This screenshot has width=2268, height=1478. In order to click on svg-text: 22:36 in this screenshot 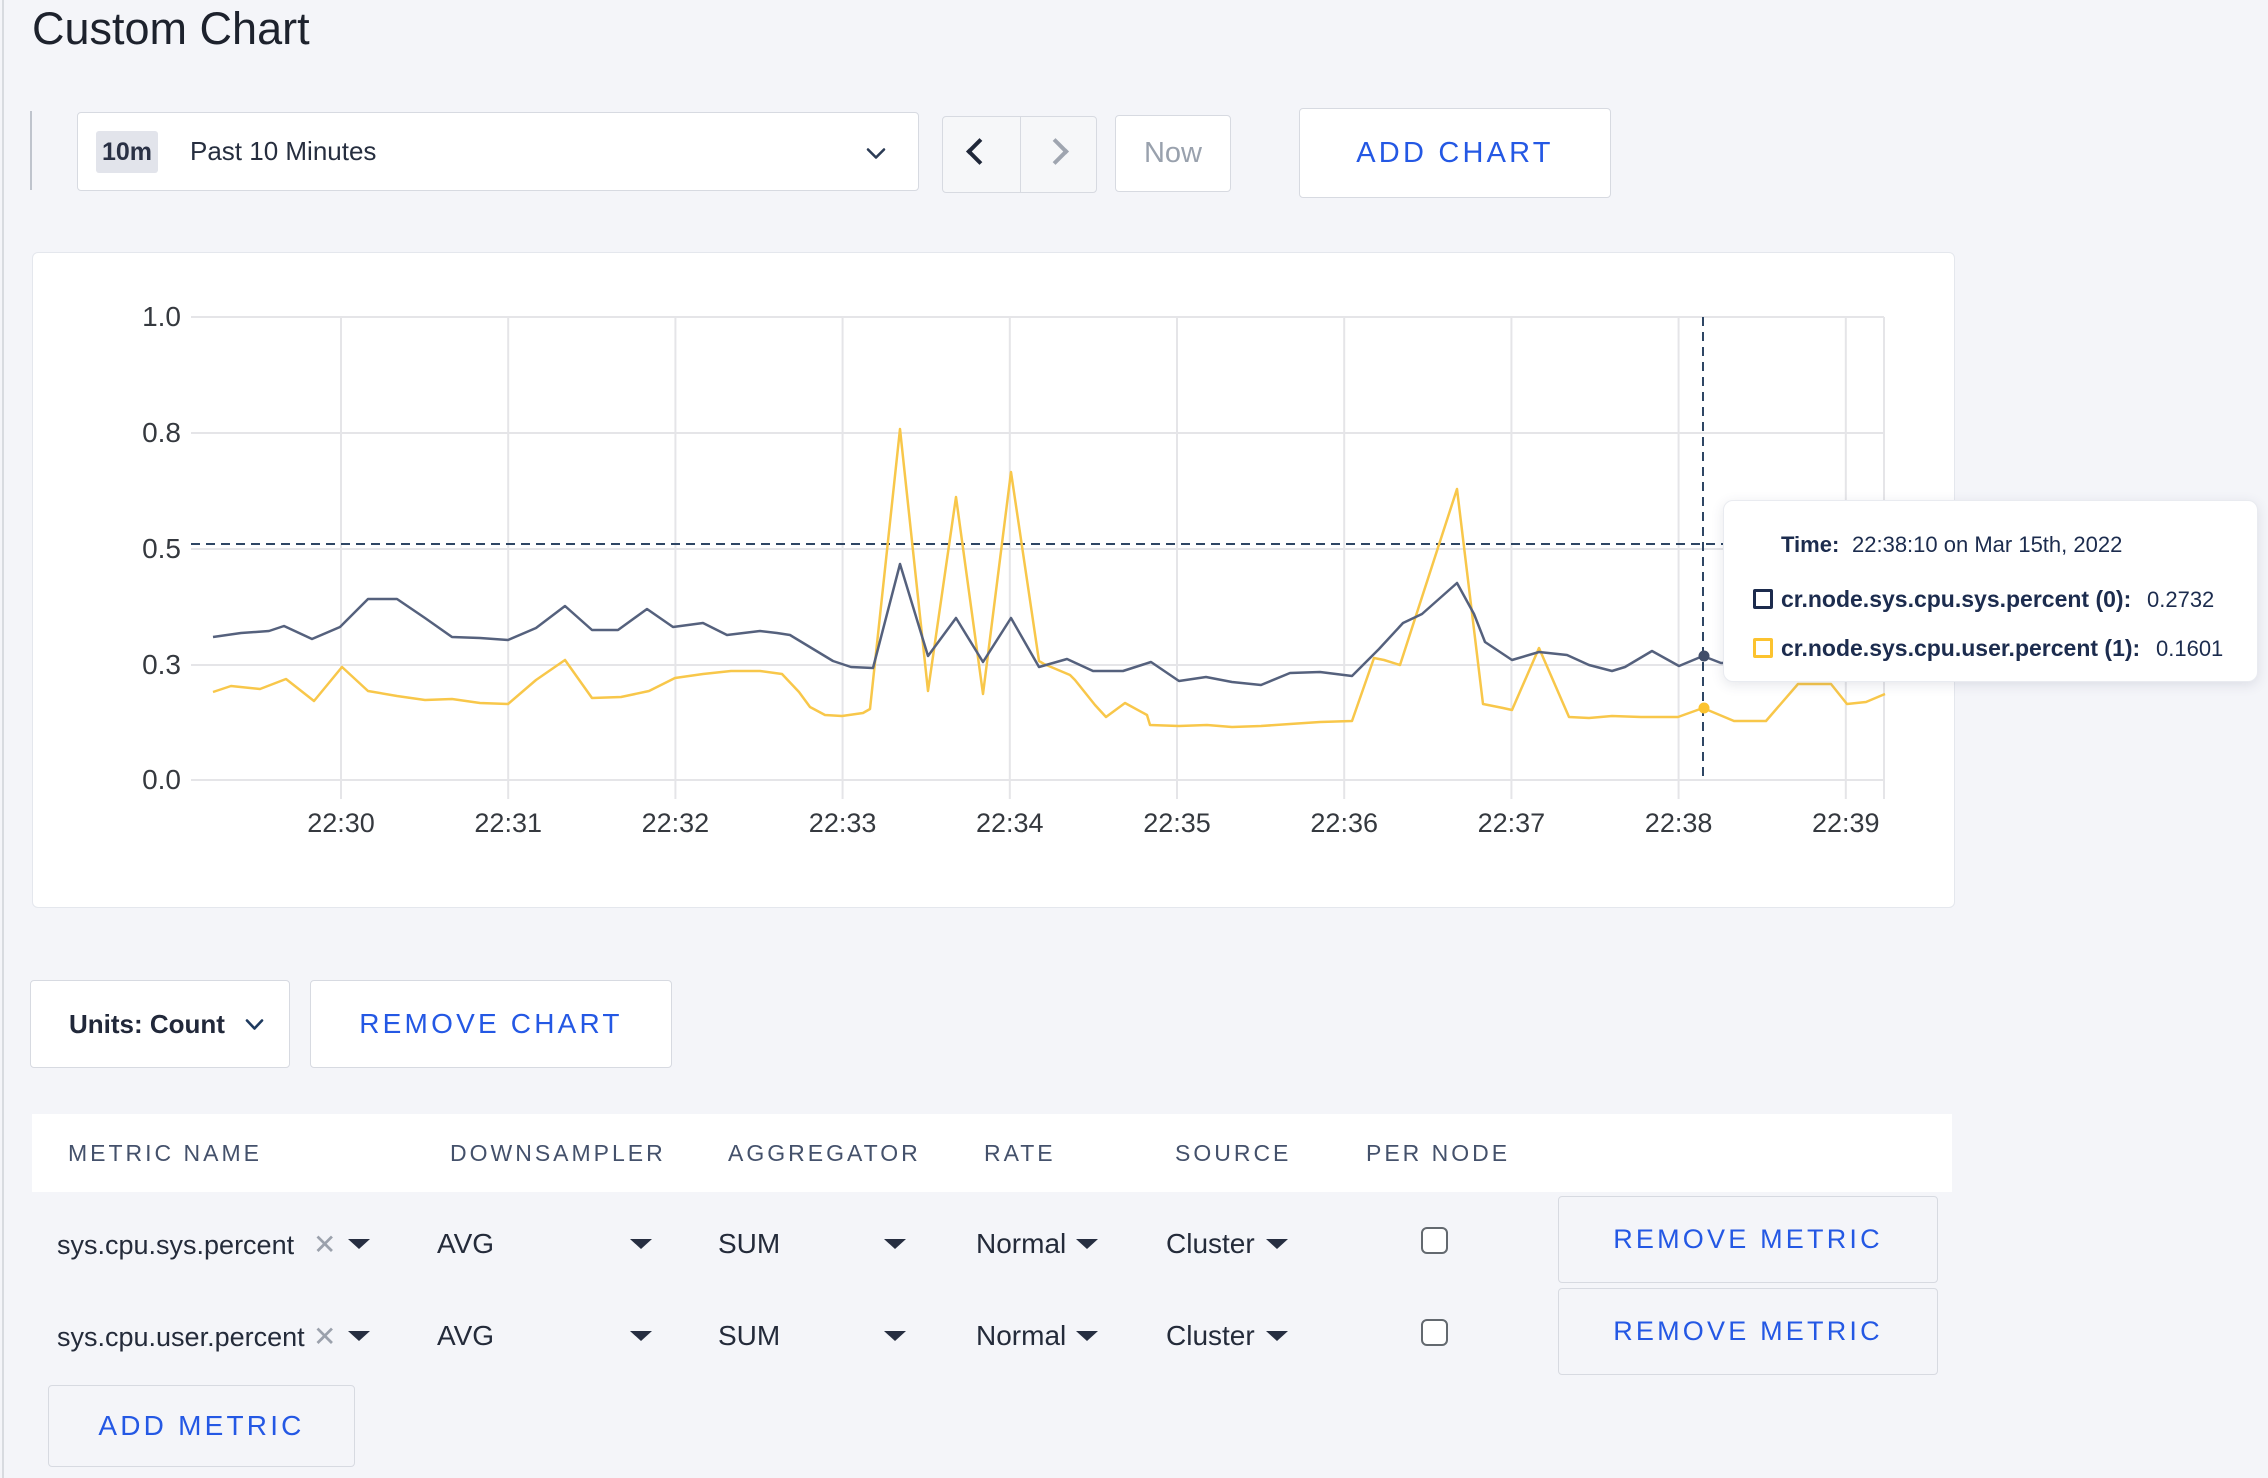, I will do `click(1344, 823)`.